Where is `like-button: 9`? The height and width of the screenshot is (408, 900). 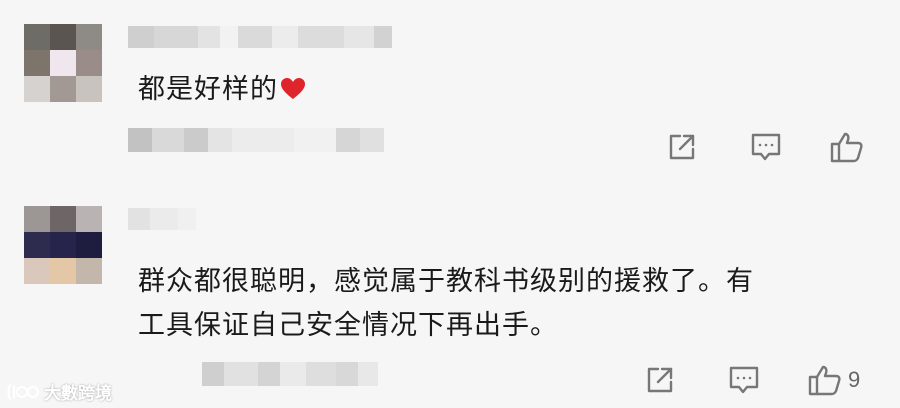 like-button: 9 is located at coordinates (834, 380).